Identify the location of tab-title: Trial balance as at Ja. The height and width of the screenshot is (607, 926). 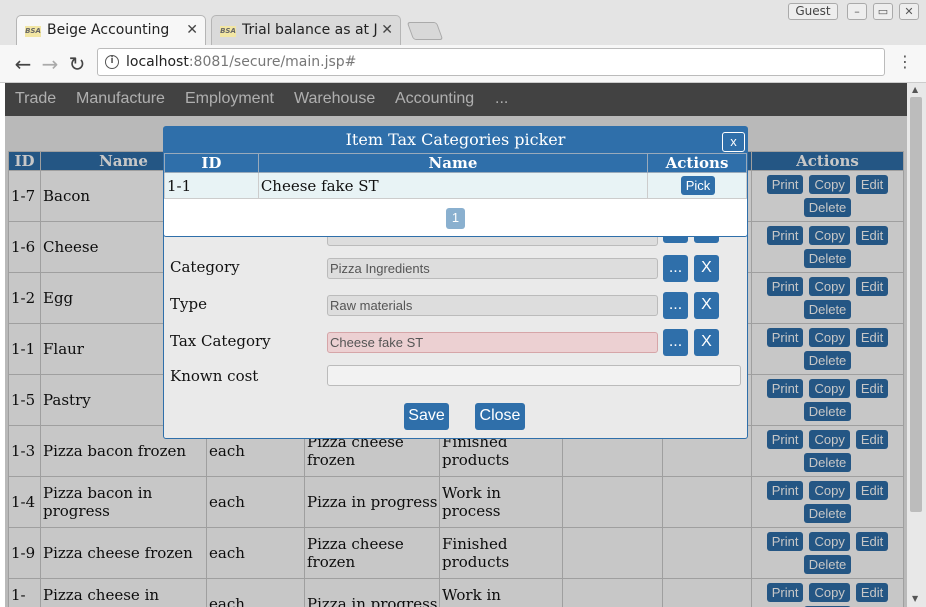
(309, 30).